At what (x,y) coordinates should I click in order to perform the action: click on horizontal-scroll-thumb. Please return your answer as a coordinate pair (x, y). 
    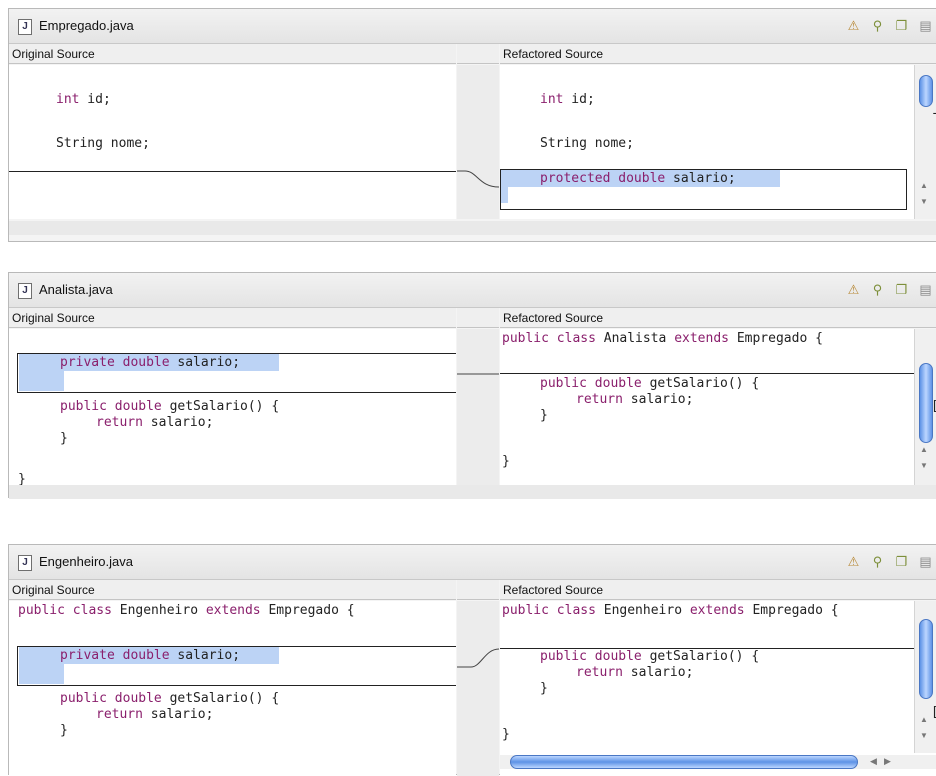
    Looking at the image, I should click on (684, 762).